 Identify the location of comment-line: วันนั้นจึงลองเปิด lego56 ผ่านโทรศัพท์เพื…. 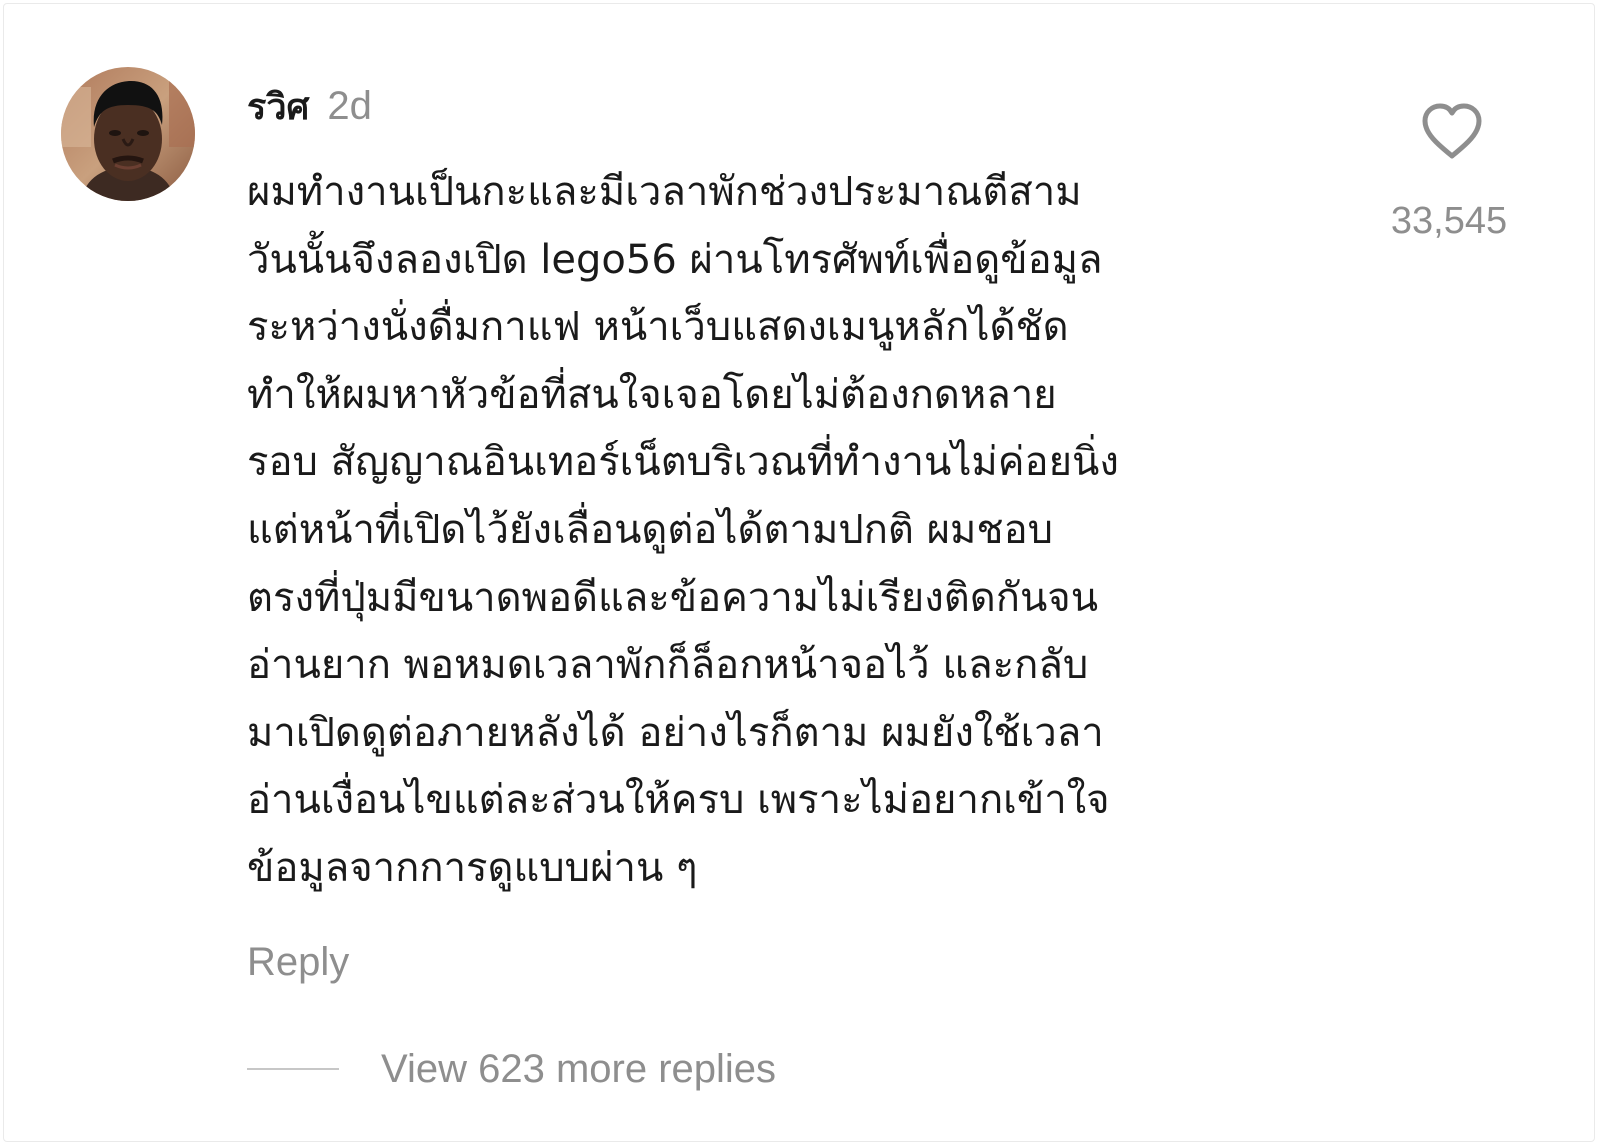
(675, 259).